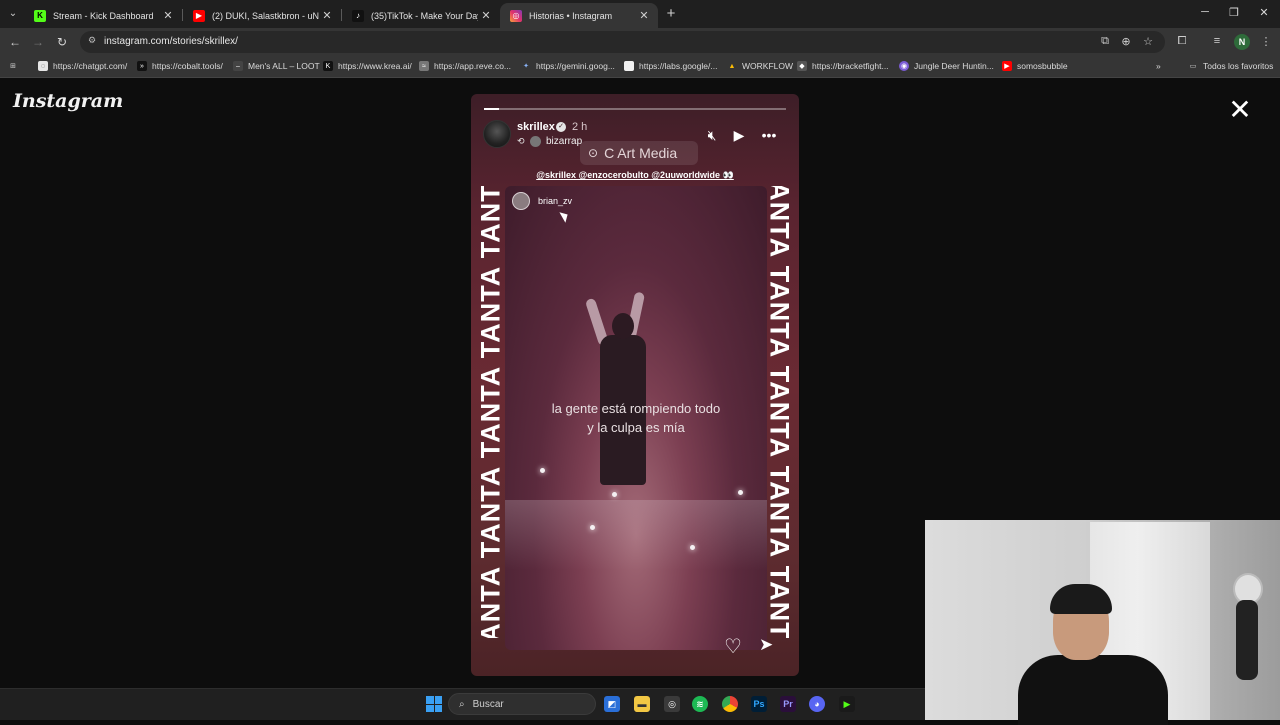 The width and height of the screenshot is (1280, 725). Describe the element at coordinates (328, 66) in the screenshot. I see `krea-icon: K` at that location.